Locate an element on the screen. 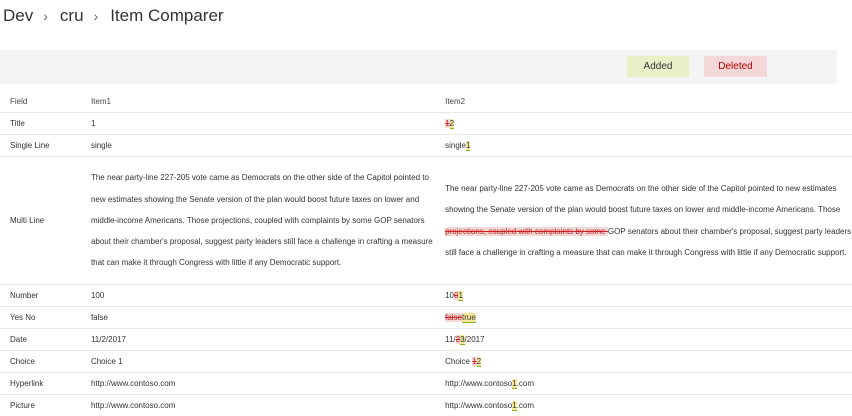 The width and height of the screenshot is (852, 416). field-name-cell: Picture is located at coordinates (40, 405).